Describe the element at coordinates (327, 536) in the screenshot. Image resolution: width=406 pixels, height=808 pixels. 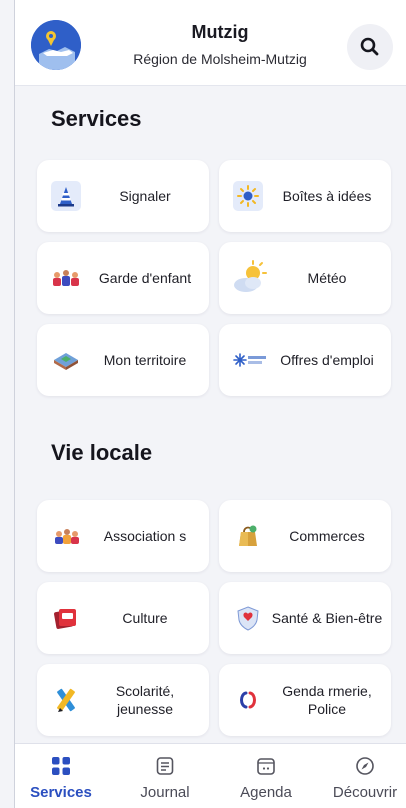
I see `vie-locale-label: Commerces` at that location.